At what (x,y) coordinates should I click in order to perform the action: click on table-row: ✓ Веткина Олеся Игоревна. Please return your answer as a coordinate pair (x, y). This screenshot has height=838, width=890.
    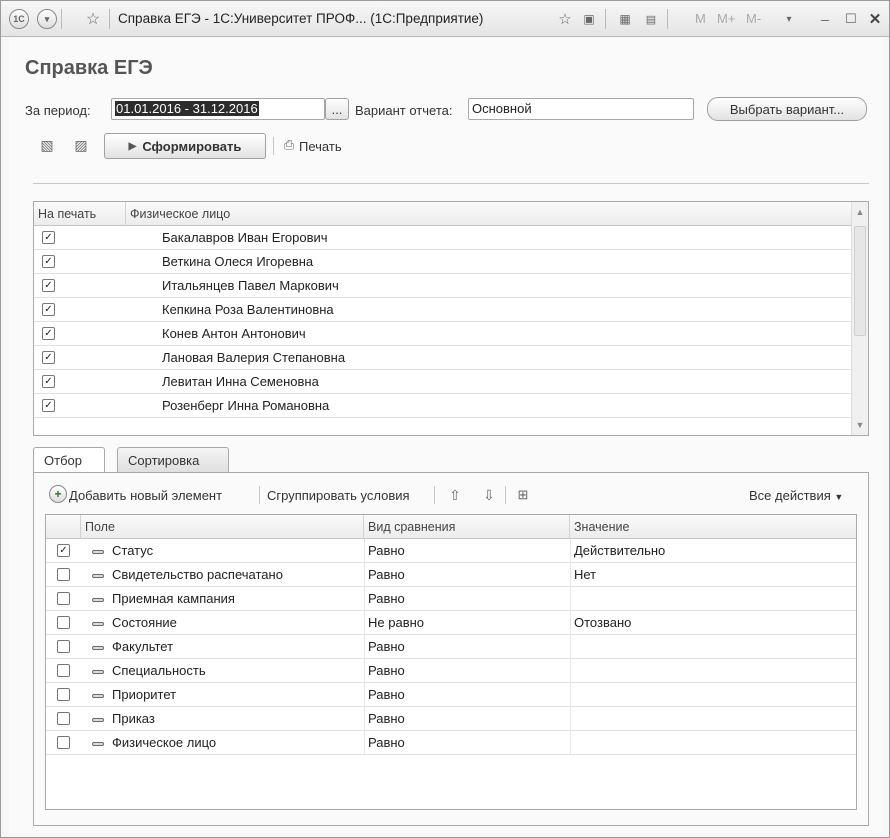
    Looking at the image, I should click on (443, 262).